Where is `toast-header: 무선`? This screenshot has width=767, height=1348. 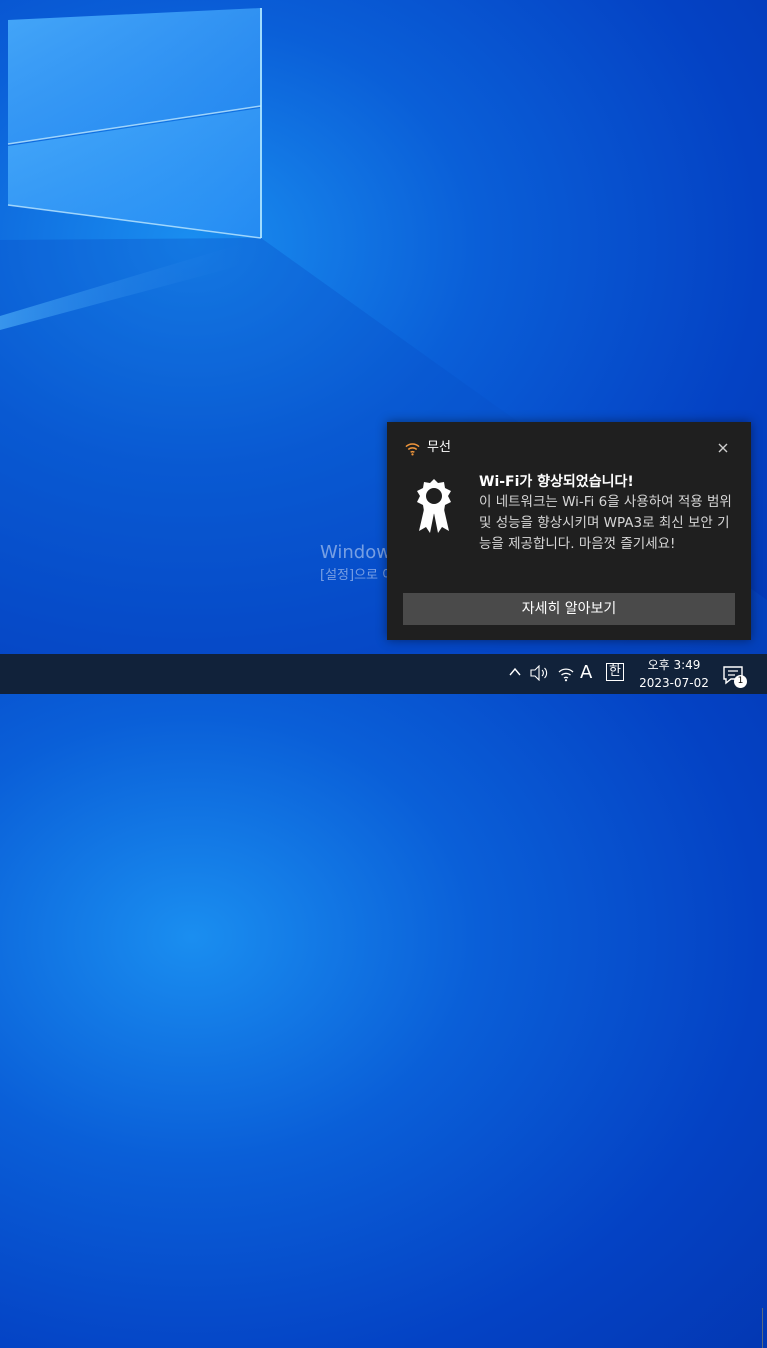
toast-header: 무선 is located at coordinates (569, 448).